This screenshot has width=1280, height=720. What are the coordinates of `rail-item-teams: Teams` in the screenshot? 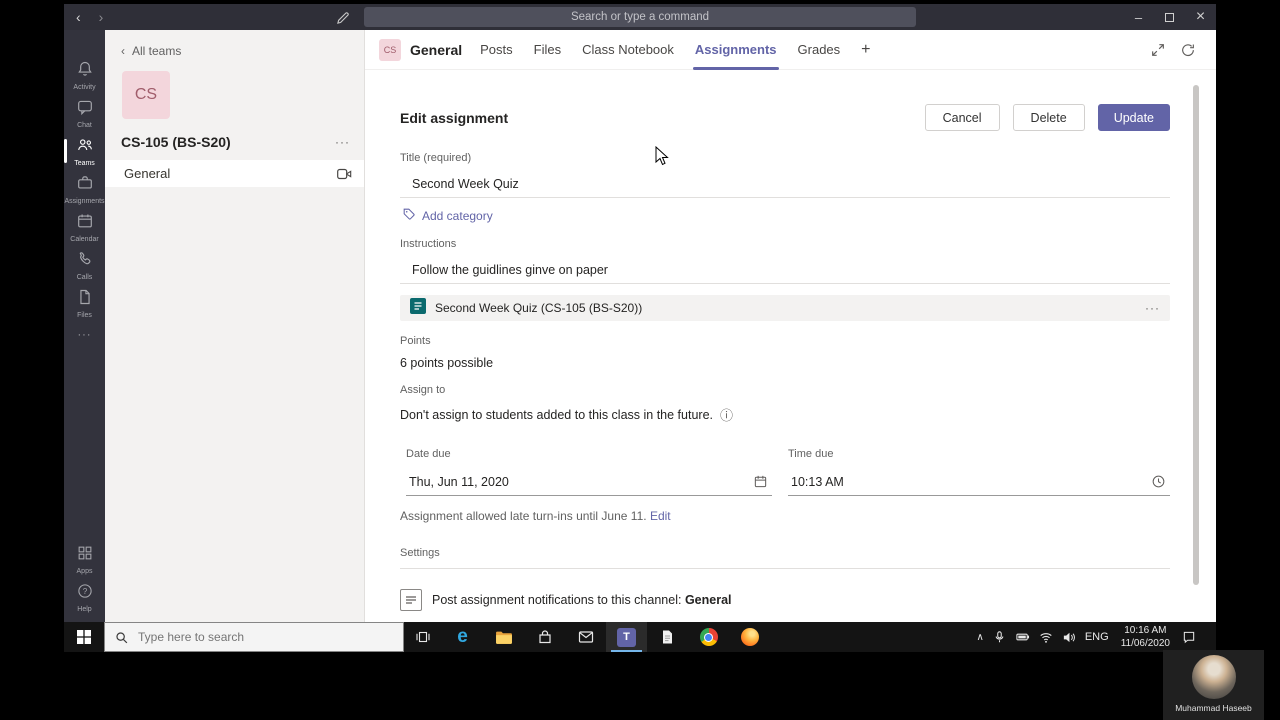 It's located at (84, 151).